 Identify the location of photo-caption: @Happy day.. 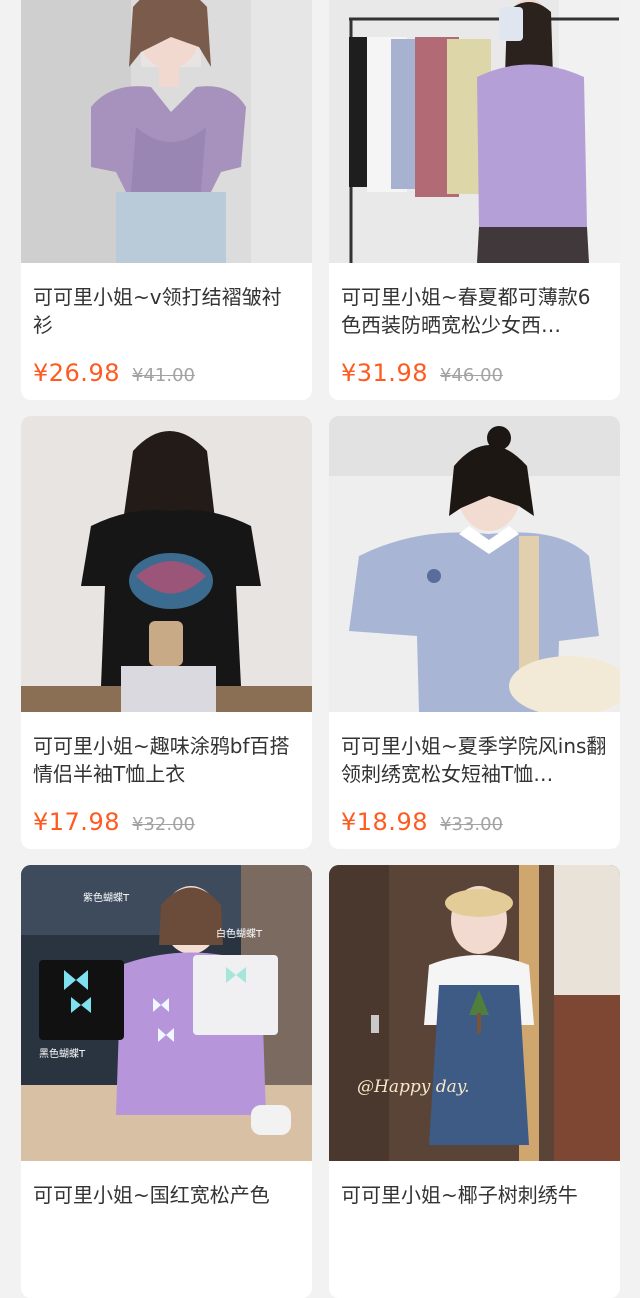
(413, 1087).